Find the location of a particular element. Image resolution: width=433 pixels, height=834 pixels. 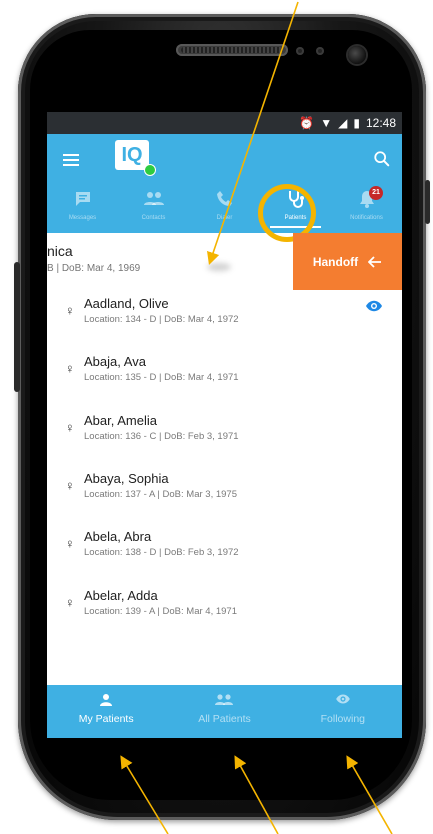

bottom-nav: My Patients All Patients Following is located at coordinates (224, 711).